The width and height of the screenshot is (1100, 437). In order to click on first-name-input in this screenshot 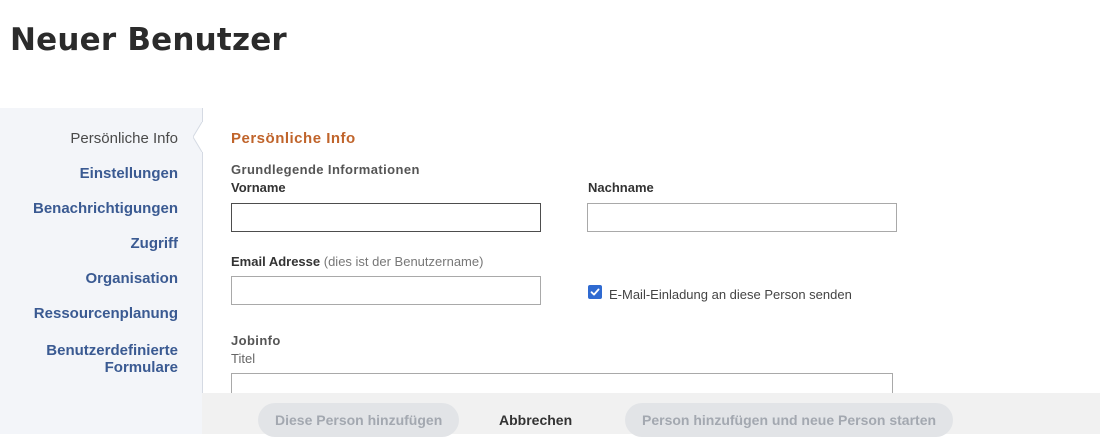, I will do `click(386, 217)`.